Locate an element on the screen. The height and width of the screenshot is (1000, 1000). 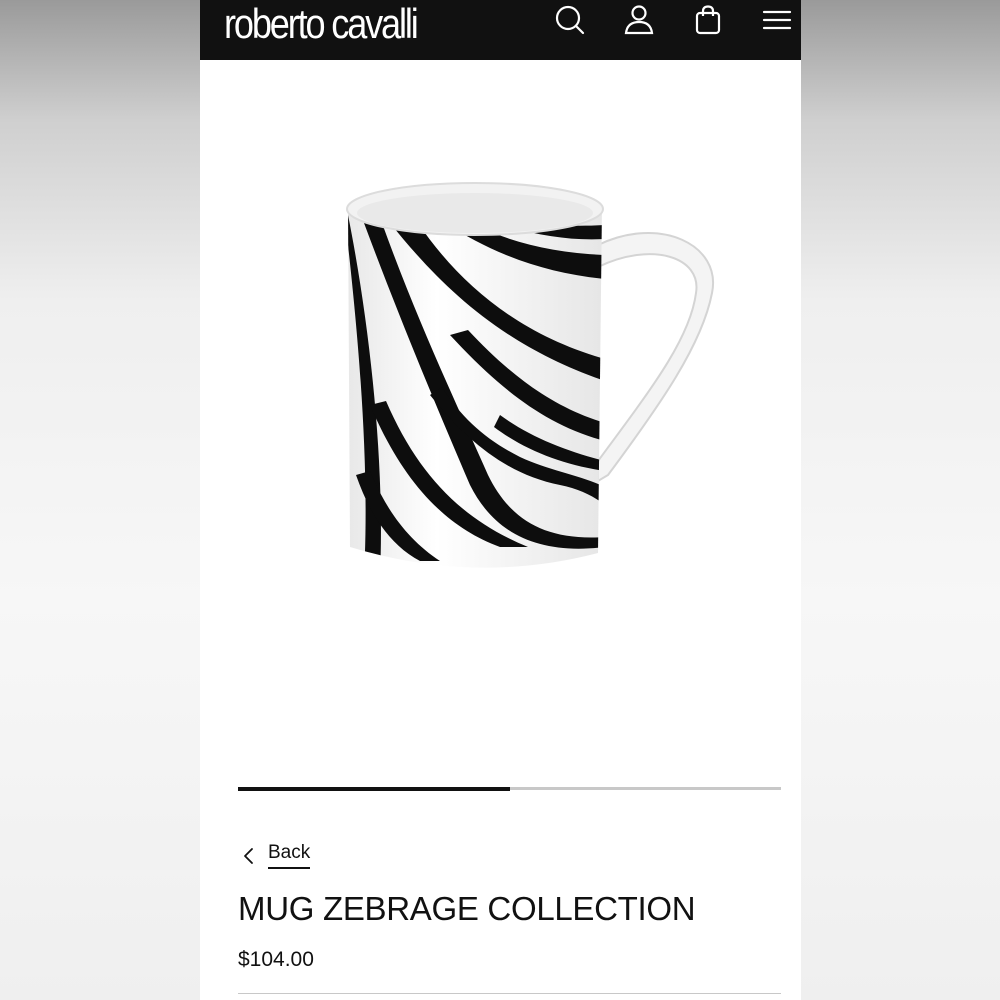
chevron-left-icon is located at coordinates (248, 855).